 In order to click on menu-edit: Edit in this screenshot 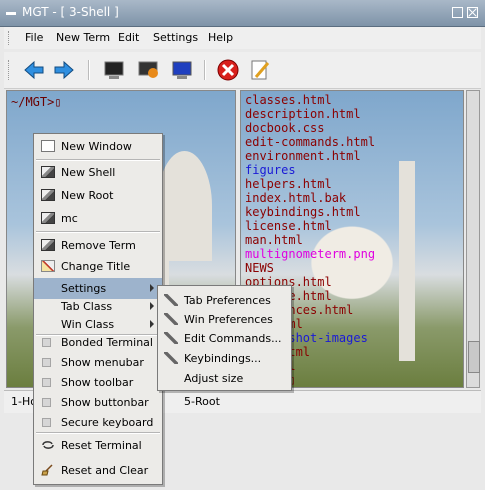, I will do `click(128, 37)`.